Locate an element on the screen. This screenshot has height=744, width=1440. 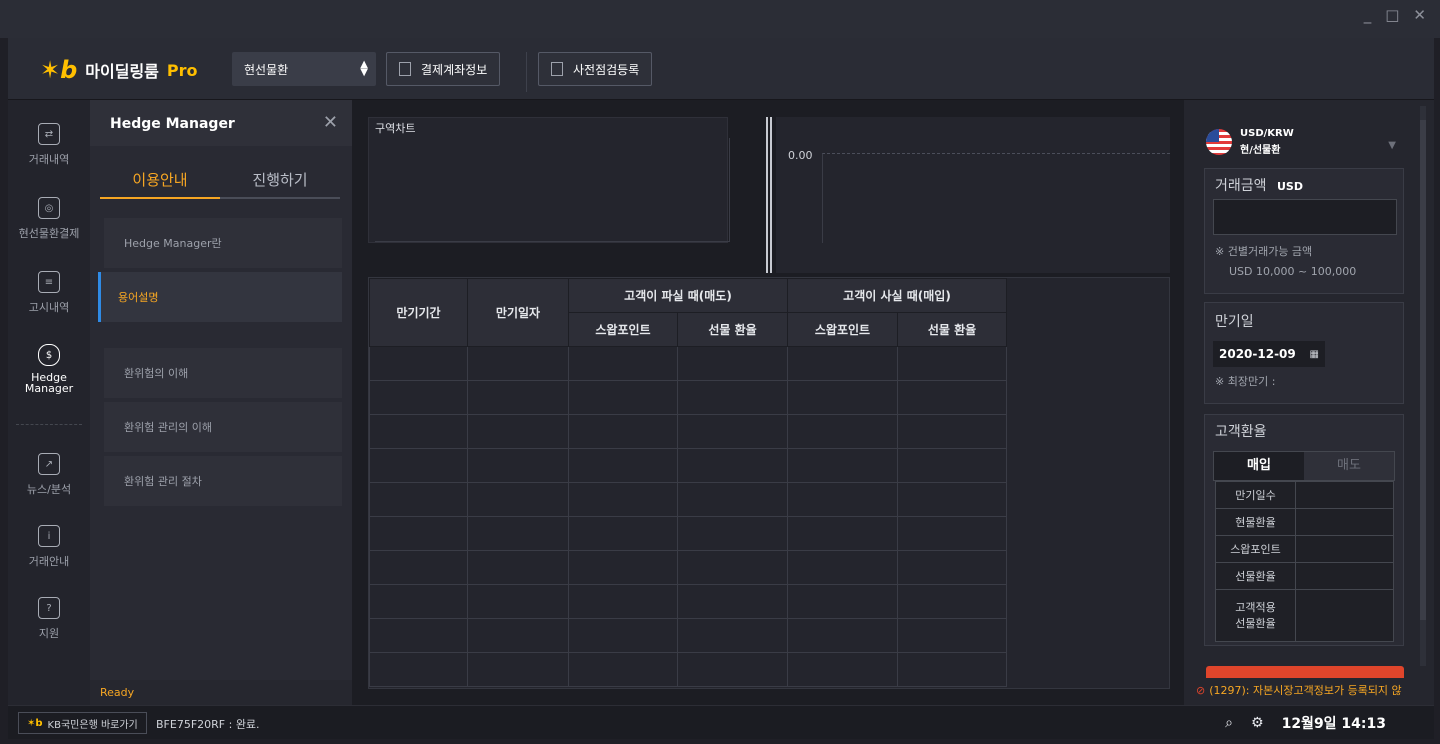
nav-item-news: ↗ 뉴스/분석 is located at coordinates (49, 475).